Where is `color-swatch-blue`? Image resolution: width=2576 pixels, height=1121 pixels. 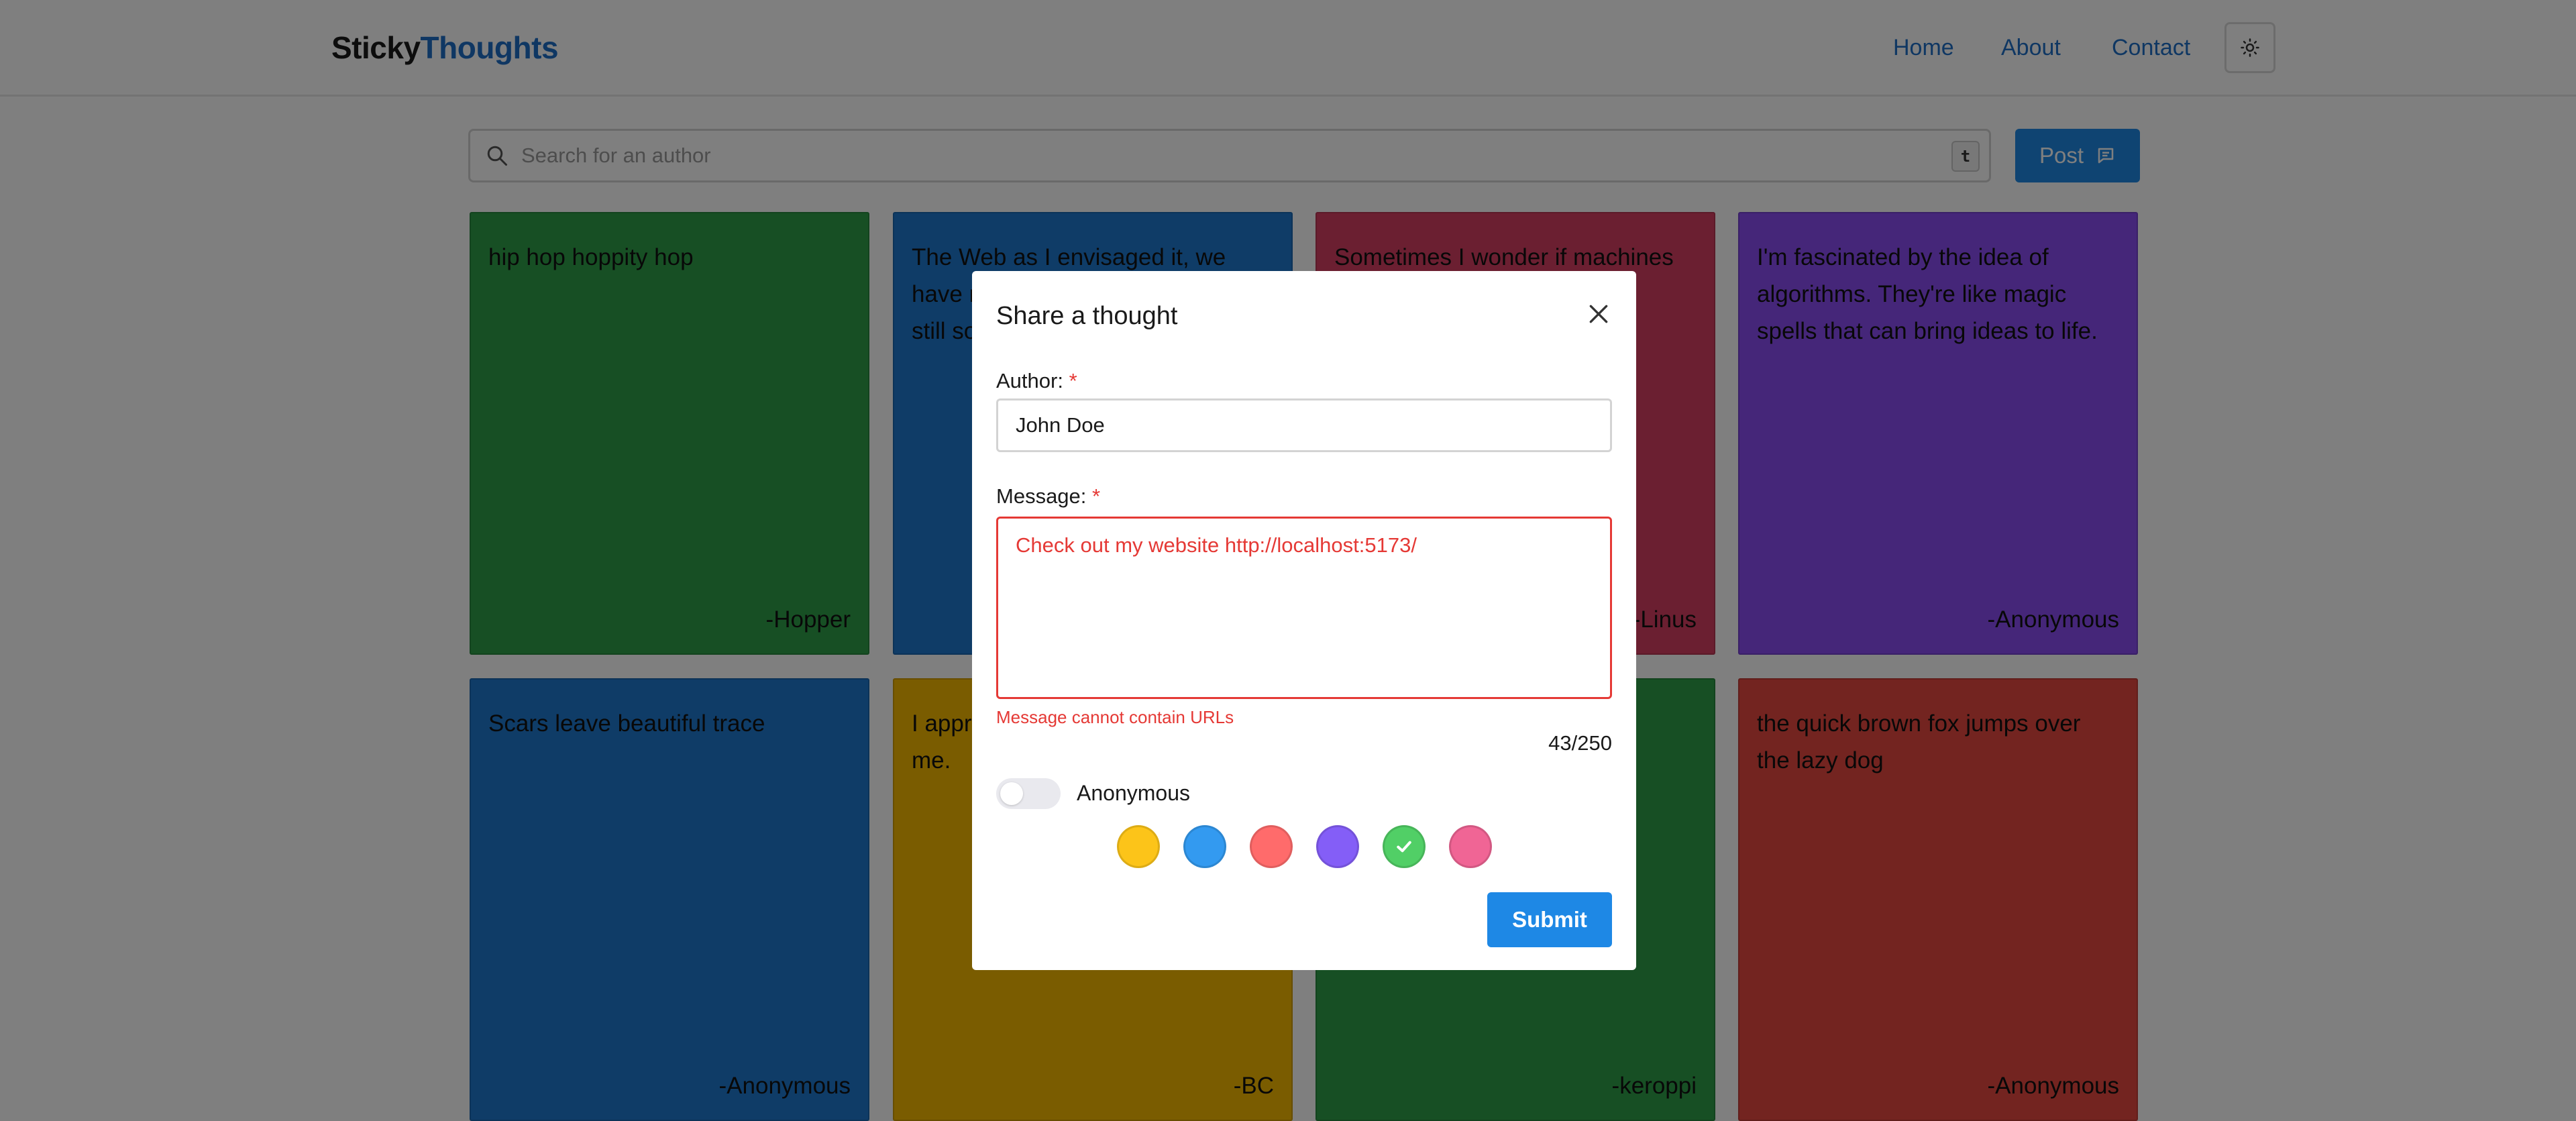
color-swatch-blue is located at coordinates (1204, 846).